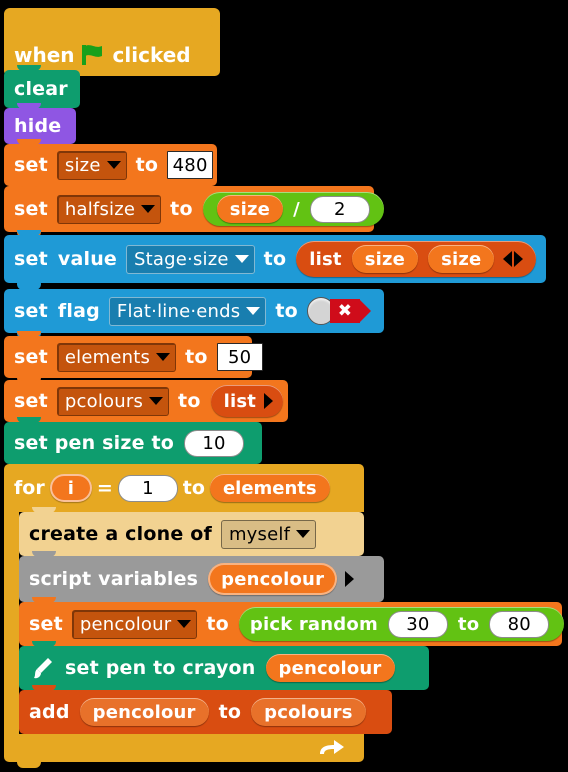  Describe the element at coordinates (201, 579) in the screenshot. I see `block-script-variables: script variables pencolour` at that location.